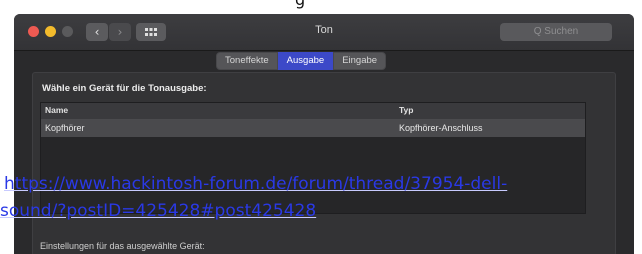  Describe the element at coordinates (305, 61) in the screenshot. I see `tab-output: Ausgabe` at that location.